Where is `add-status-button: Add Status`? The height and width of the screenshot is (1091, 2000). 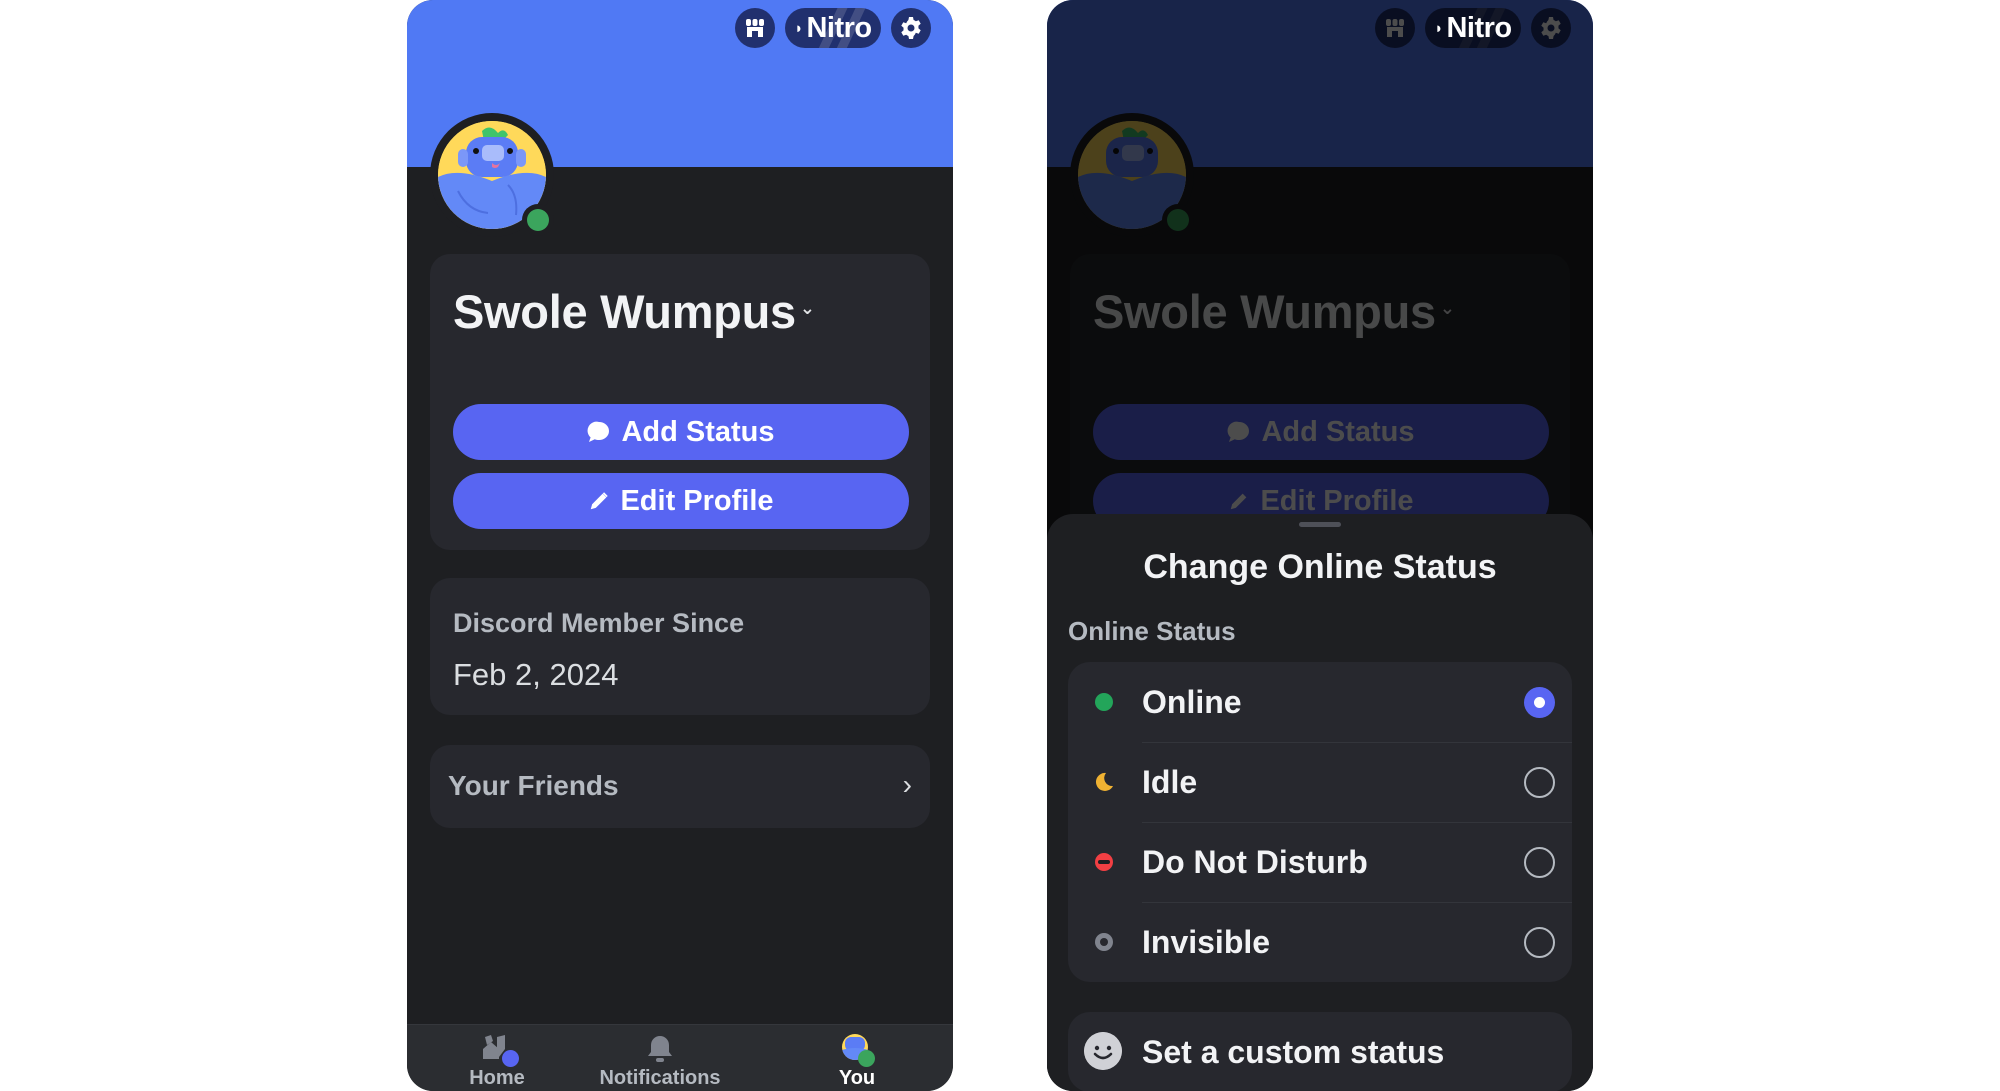
add-status-button: Add Status is located at coordinates (681, 432).